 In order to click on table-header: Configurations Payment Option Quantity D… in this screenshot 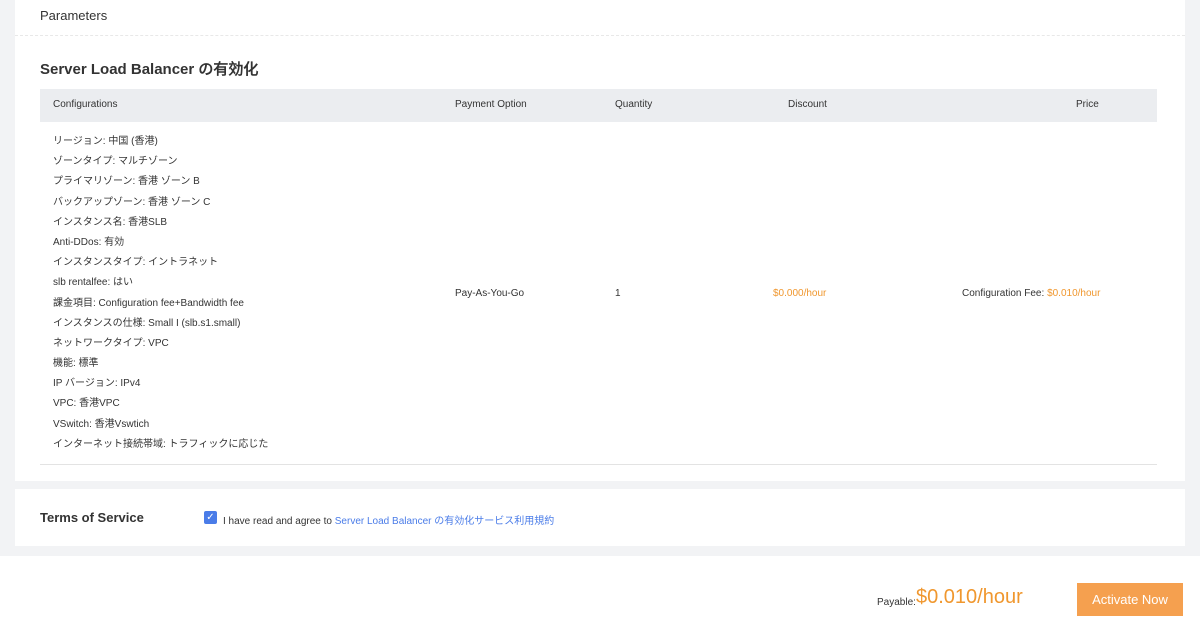, I will do `click(598, 105)`.